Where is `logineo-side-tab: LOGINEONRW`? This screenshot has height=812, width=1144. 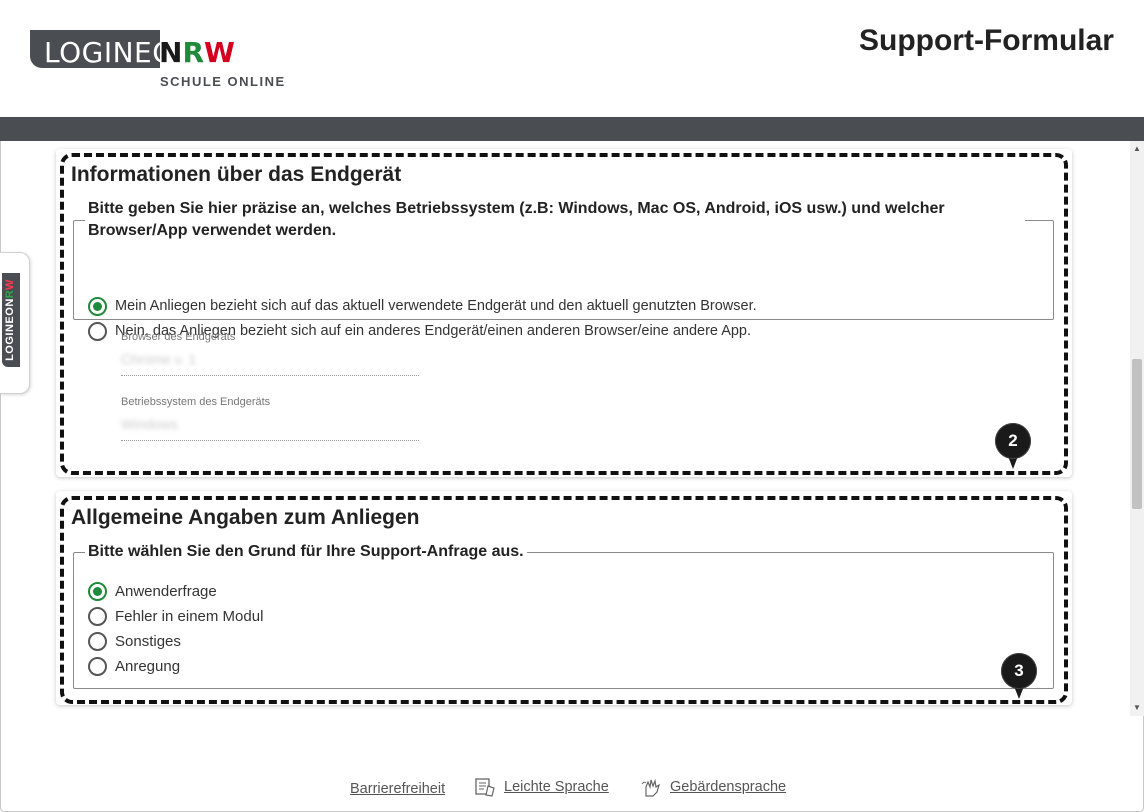
logineo-side-tab: LOGINEONRW is located at coordinates (15, 323).